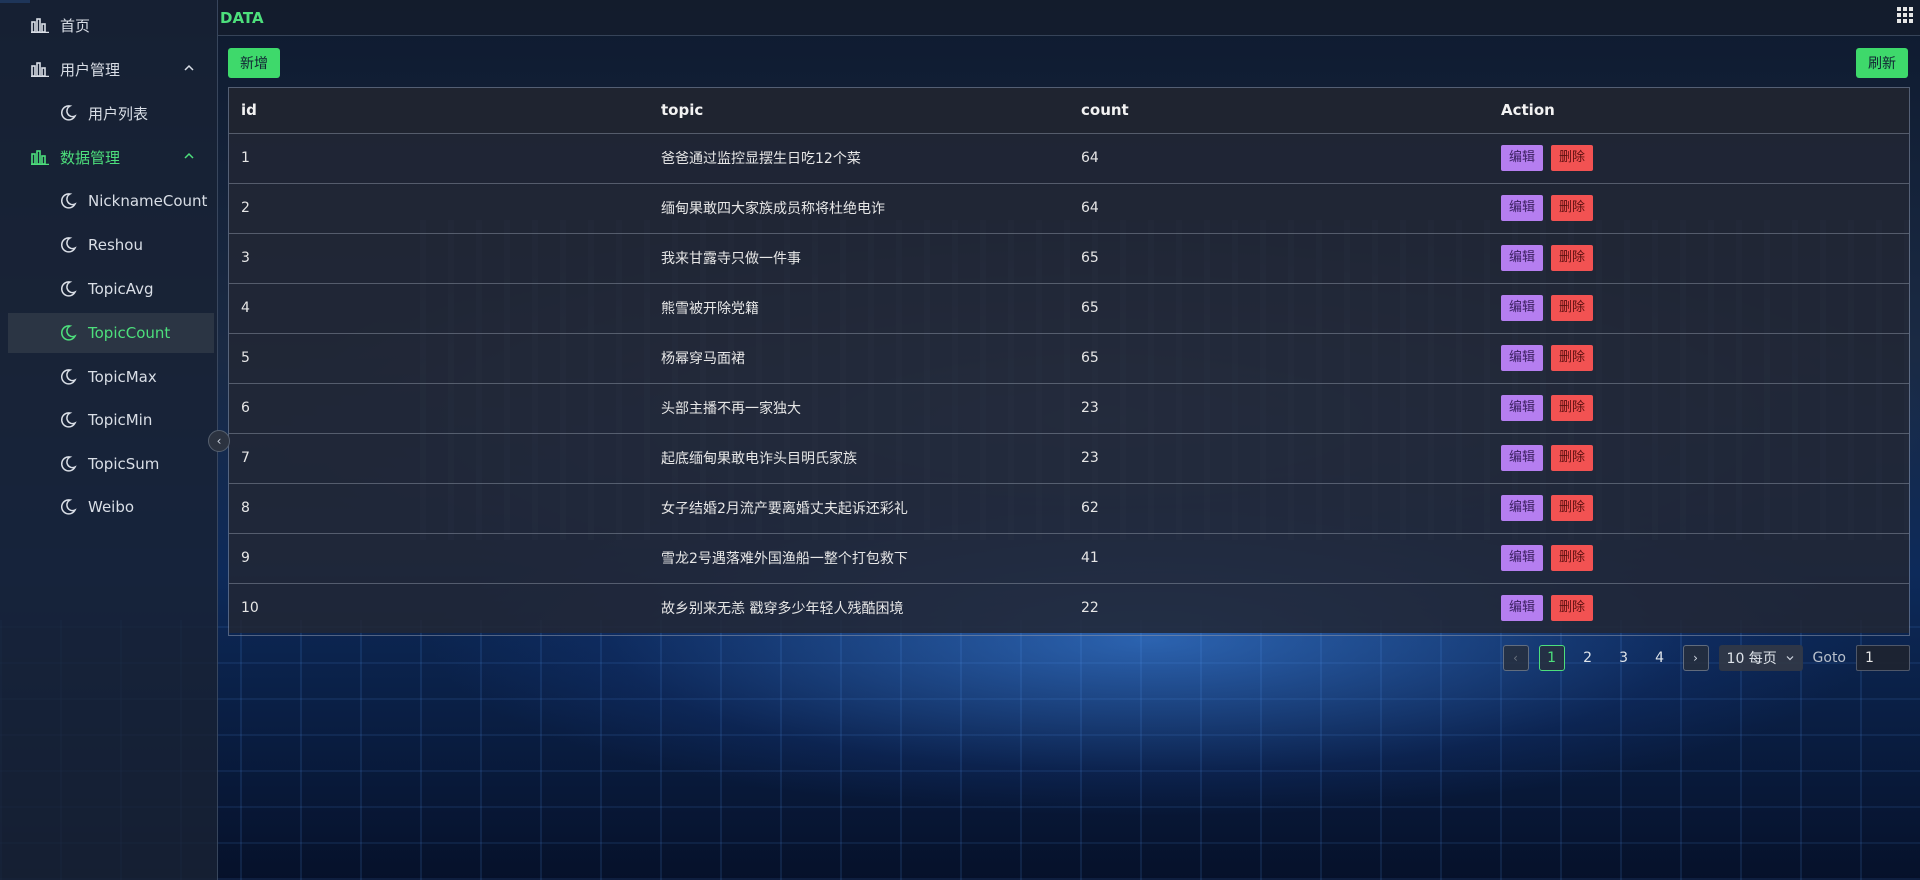 The image size is (1920, 880). I want to click on refresh-button: 刷新, so click(1882, 63).